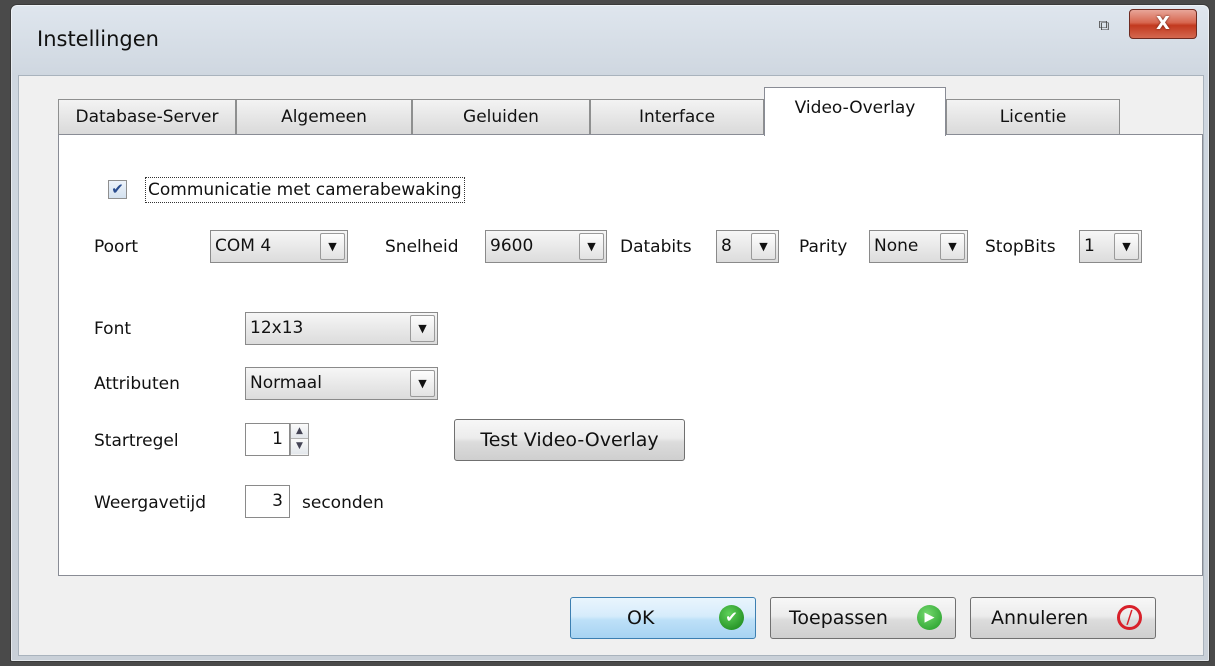 The width and height of the screenshot is (1215, 666). What do you see at coordinates (663, 618) in the screenshot?
I see `ok-button: OK ✔` at bounding box center [663, 618].